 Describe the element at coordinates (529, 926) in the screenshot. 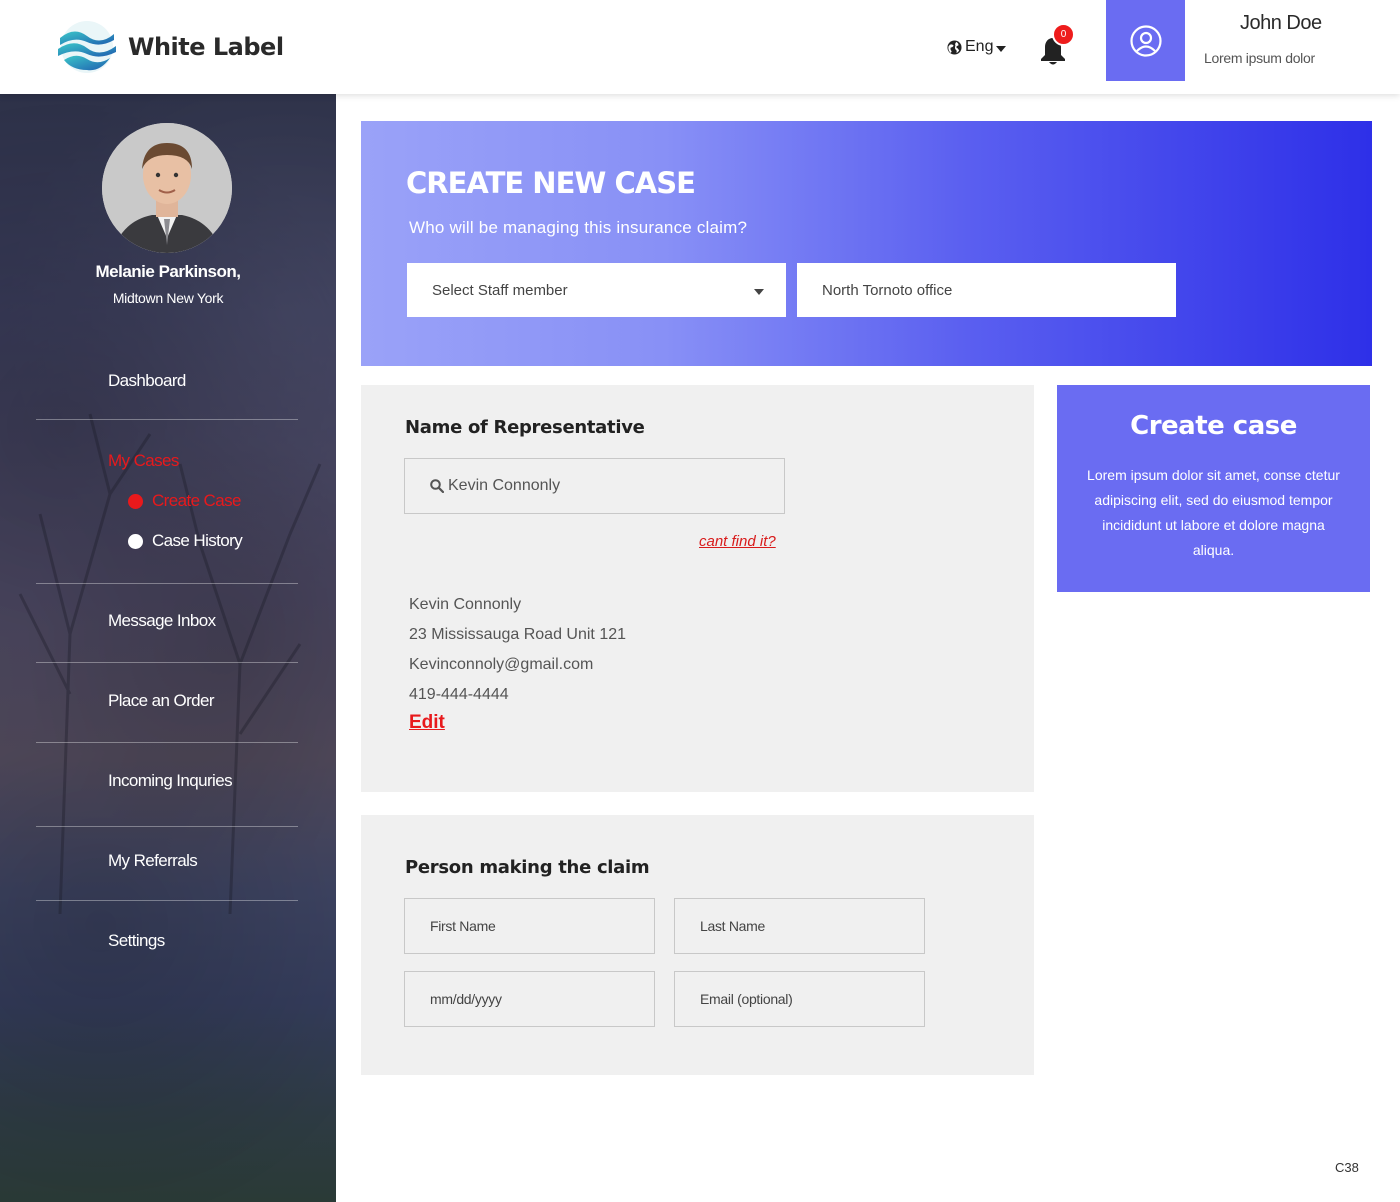

I see `first-name-field: First Name` at that location.